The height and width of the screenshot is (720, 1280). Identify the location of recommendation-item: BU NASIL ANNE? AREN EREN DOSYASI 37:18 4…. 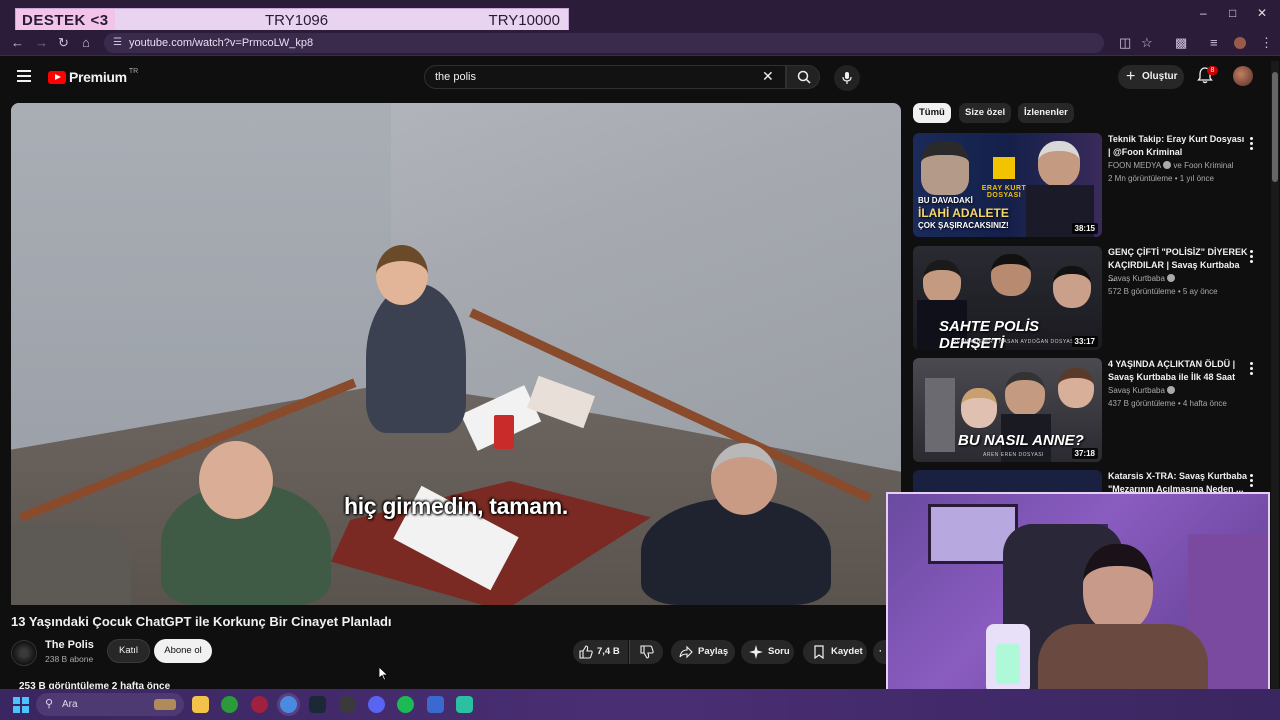
(1093, 410).